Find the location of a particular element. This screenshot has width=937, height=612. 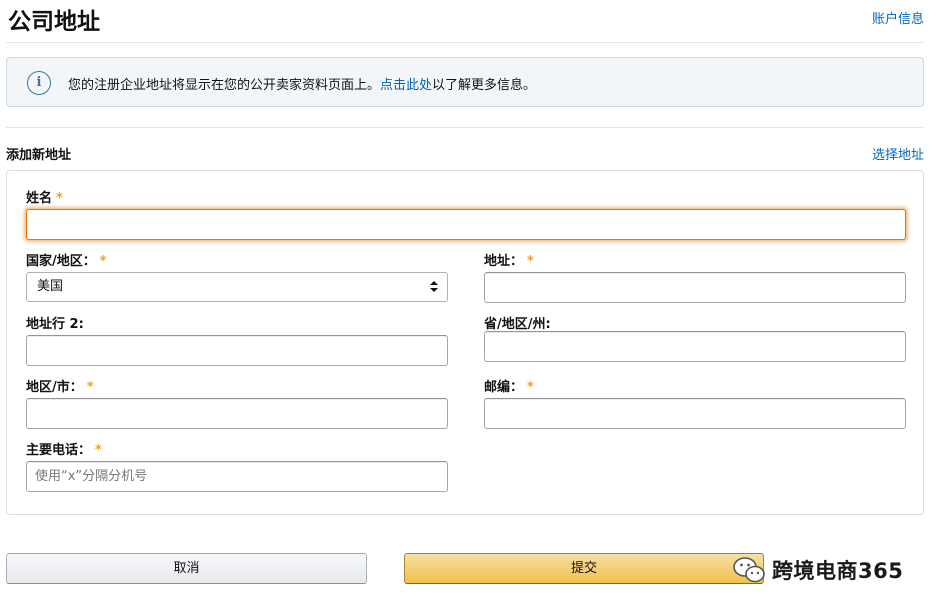

title-divider is located at coordinates (465, 42).